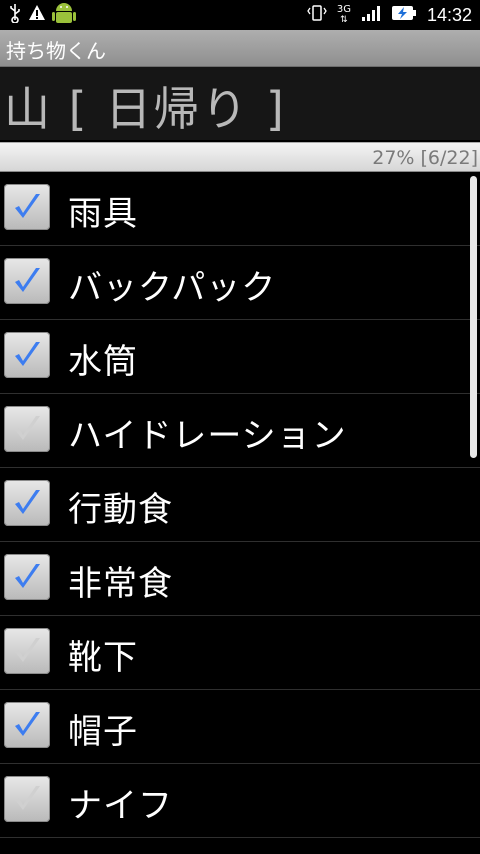  I want to click on progress-bar: 27% [6/22], so click(240, 157).